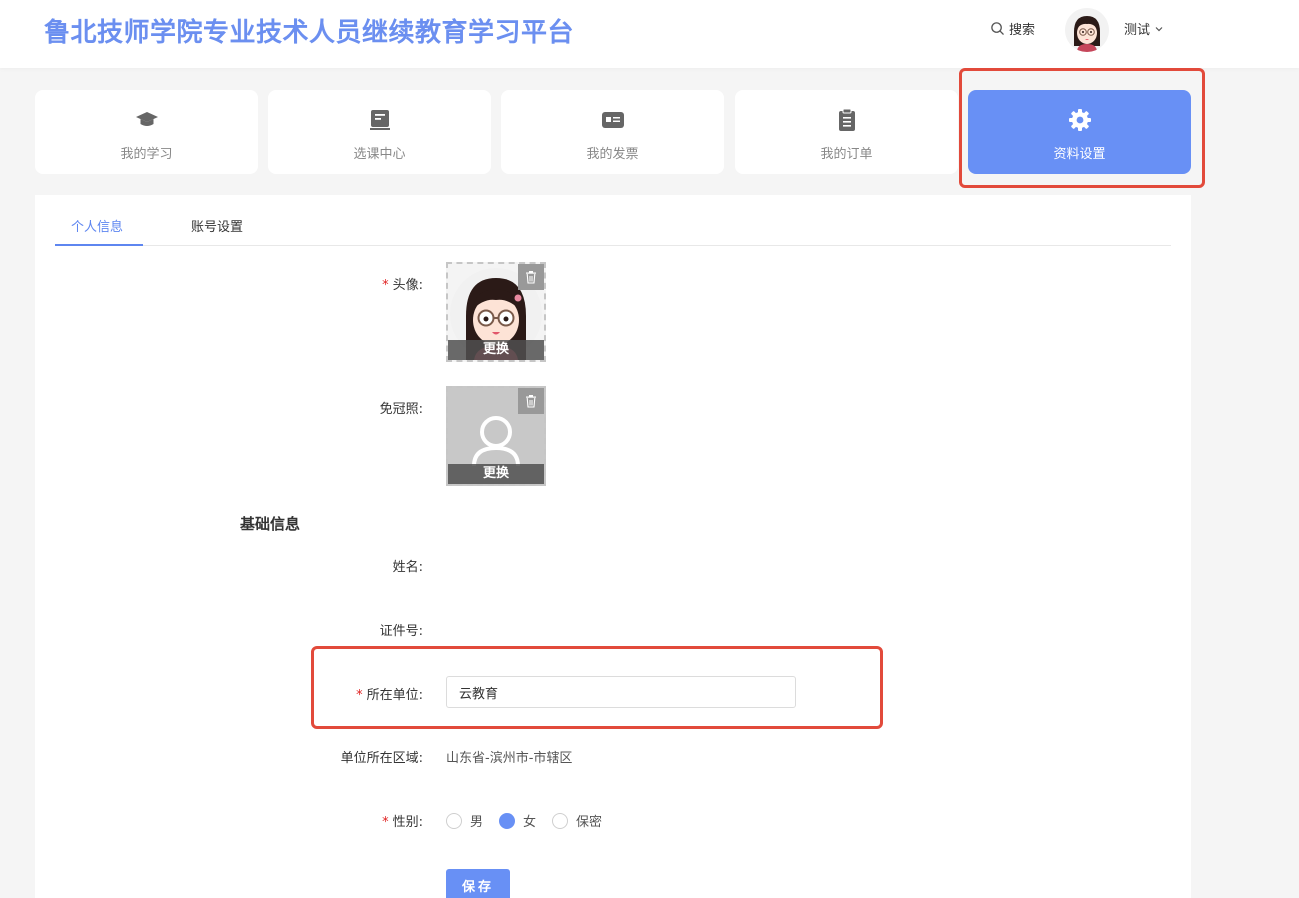 This screenshot has height=898, width=1299. I want to click on gender-radio-secret: 保密, so click(577, 820).